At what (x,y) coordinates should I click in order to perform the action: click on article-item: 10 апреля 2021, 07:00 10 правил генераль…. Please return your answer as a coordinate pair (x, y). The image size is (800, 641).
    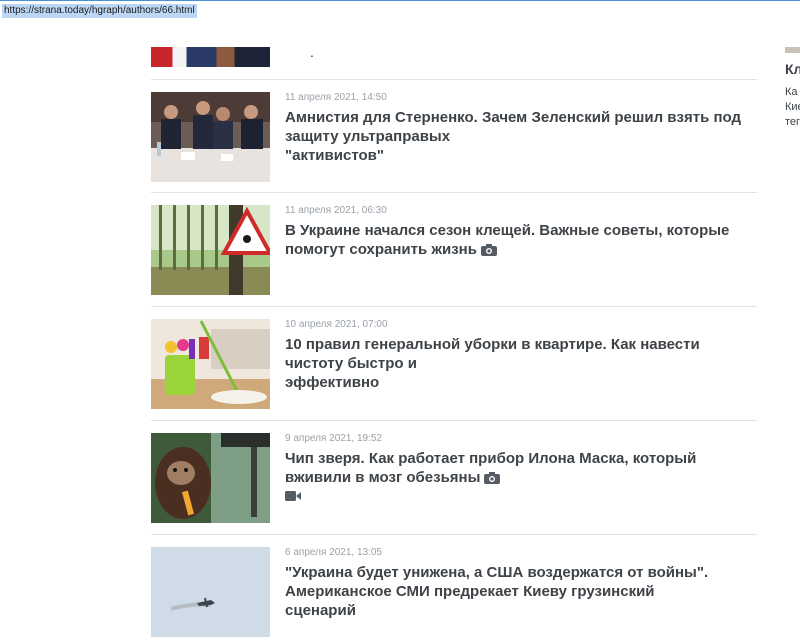
    Looking at the image, I should click on (454, 365).